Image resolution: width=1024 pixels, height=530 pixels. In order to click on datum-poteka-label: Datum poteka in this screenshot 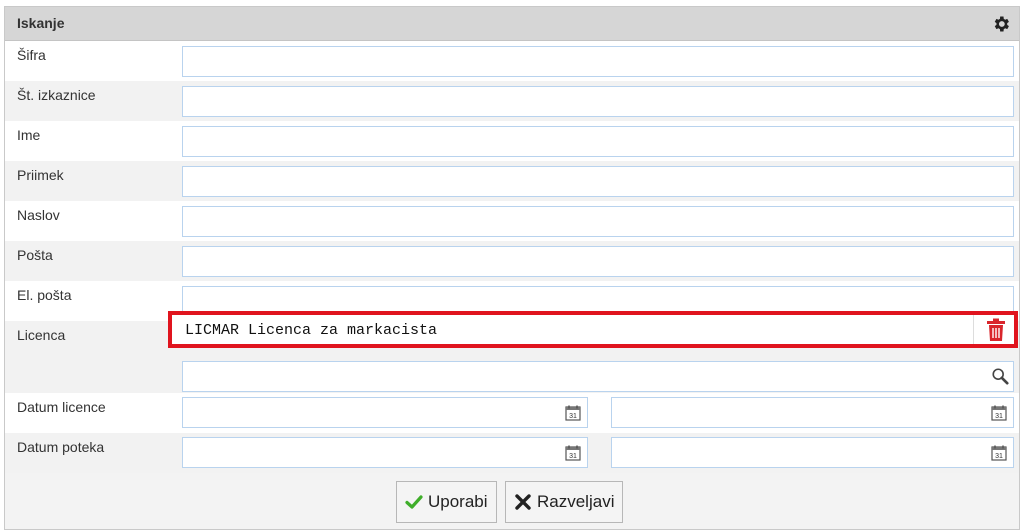, I will do `click(61, 447)`.